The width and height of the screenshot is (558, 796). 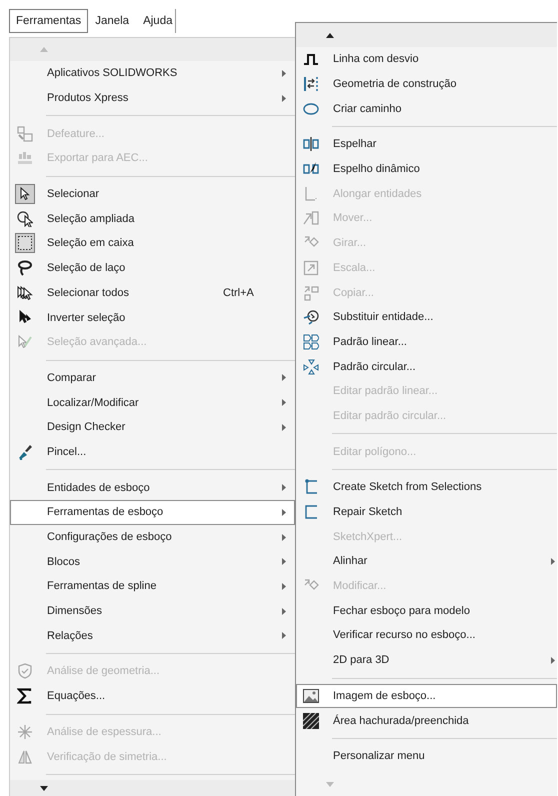 What do you see at coordinates (426, 720) in the screenshot?
I see `menu-item: Área hachurada/preenchida` at bounding box center [426, 720].